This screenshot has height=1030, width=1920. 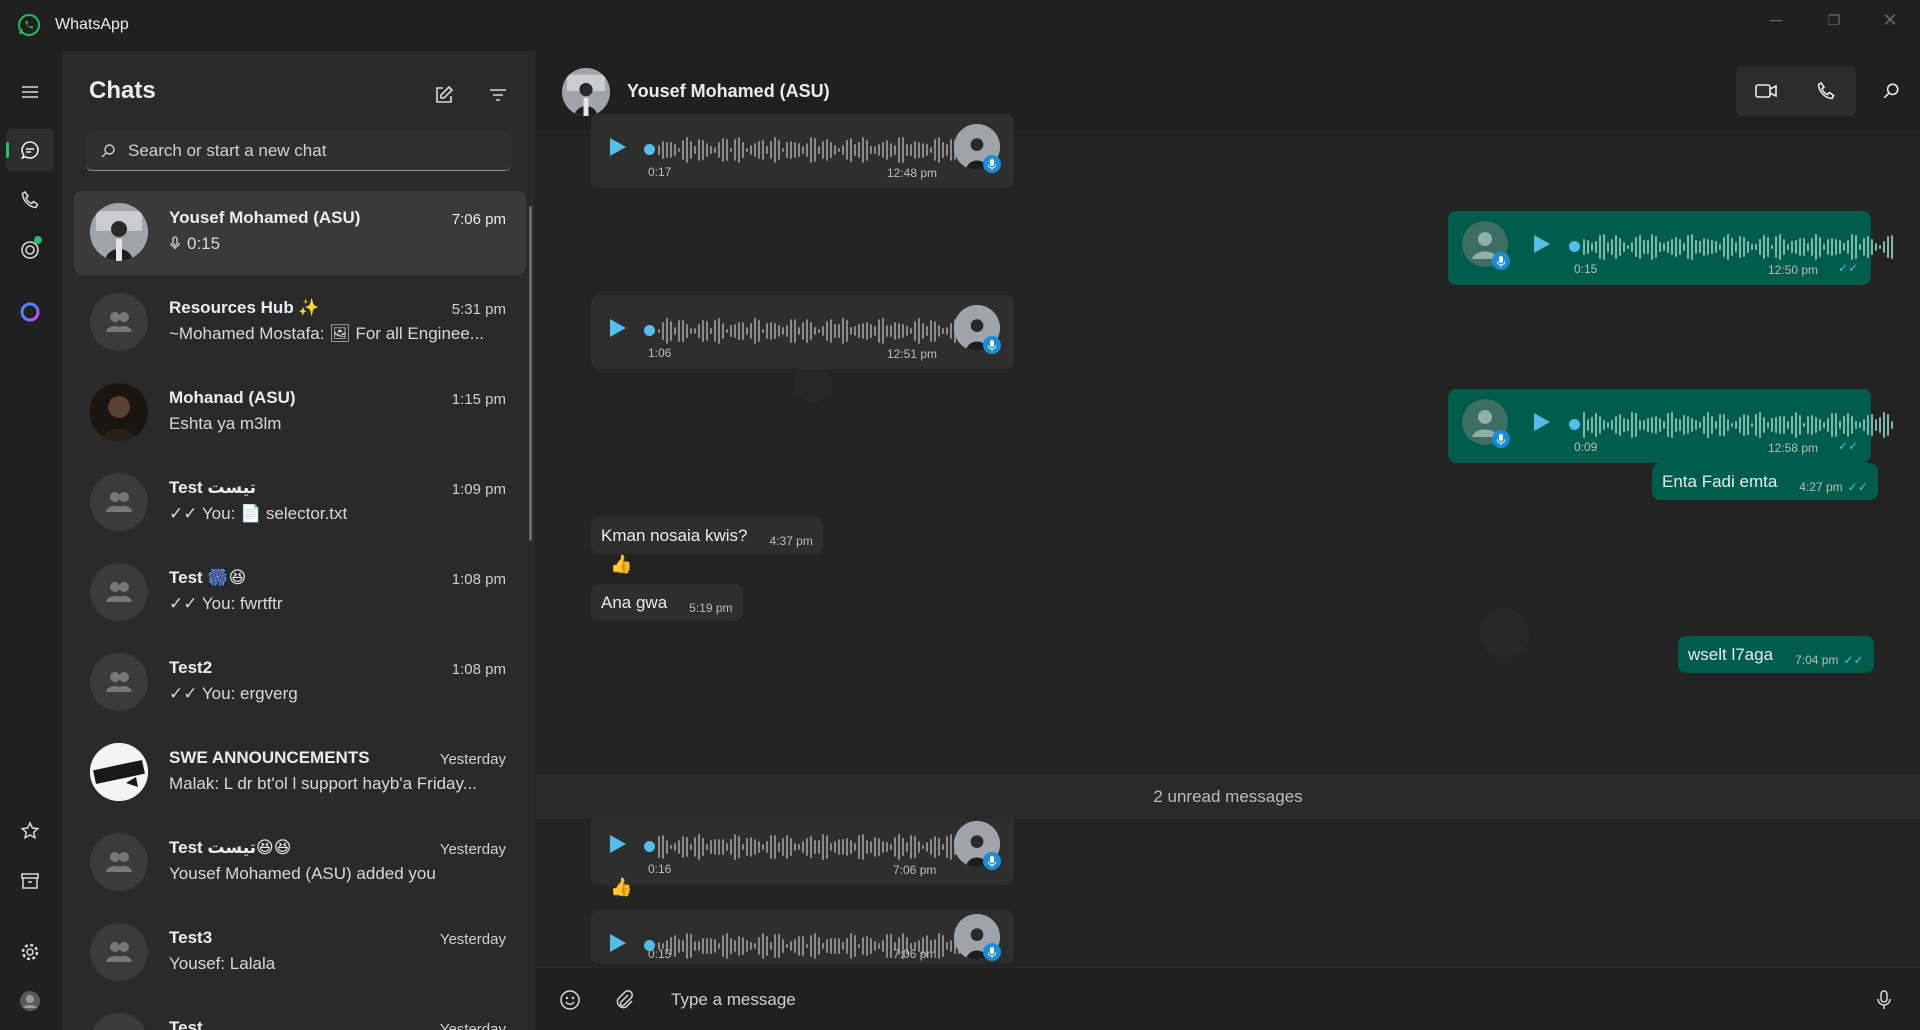 I want to click on star-icon, so click(x=30, y=830).